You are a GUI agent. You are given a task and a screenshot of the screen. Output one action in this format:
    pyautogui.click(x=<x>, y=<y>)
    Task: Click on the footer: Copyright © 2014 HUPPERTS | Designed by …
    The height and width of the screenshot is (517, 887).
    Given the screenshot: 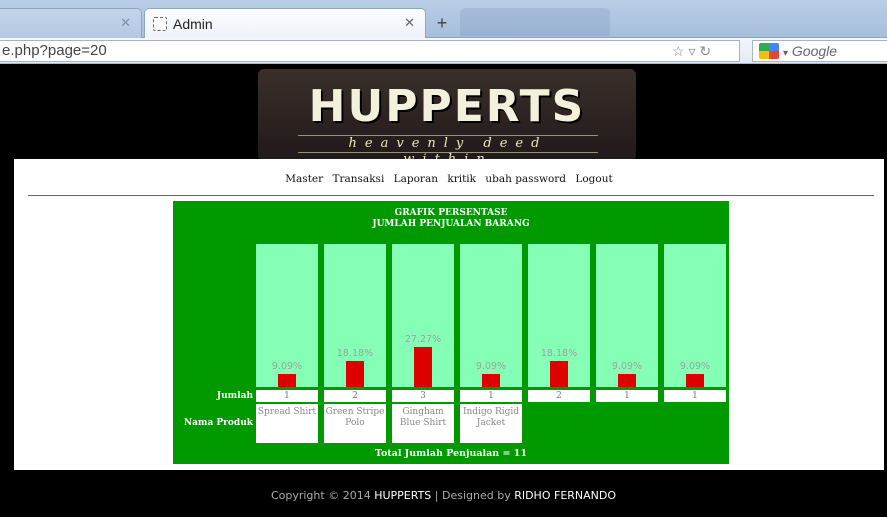 What is the action you would take?
    pyautogui.click(x=443, y=495)
    